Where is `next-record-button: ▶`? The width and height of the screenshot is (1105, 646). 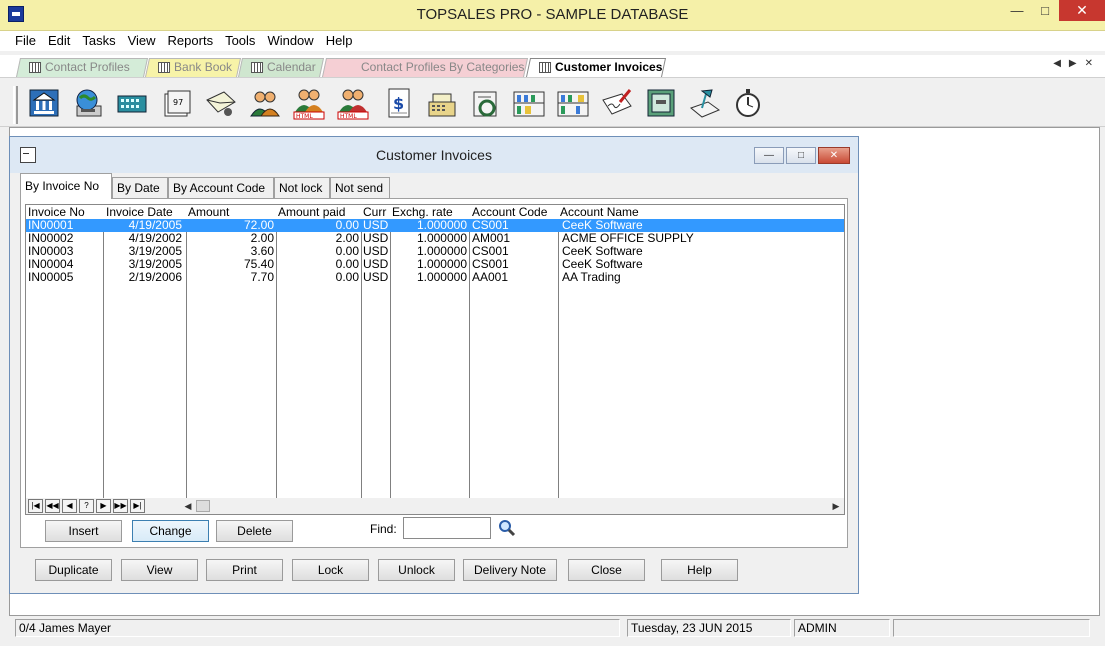
next-record-button: ▶ is located at coordinates (103, 506).